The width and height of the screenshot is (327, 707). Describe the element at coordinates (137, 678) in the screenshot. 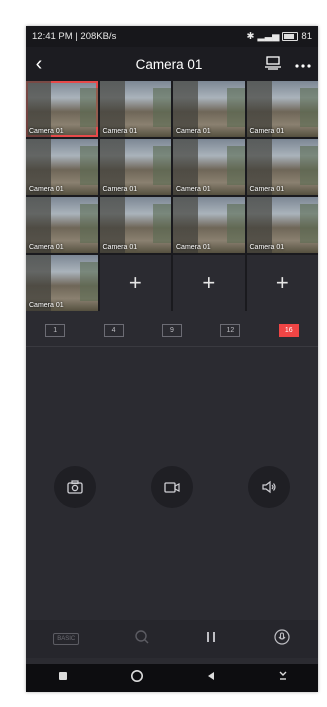

I see `home-icon` at that location.